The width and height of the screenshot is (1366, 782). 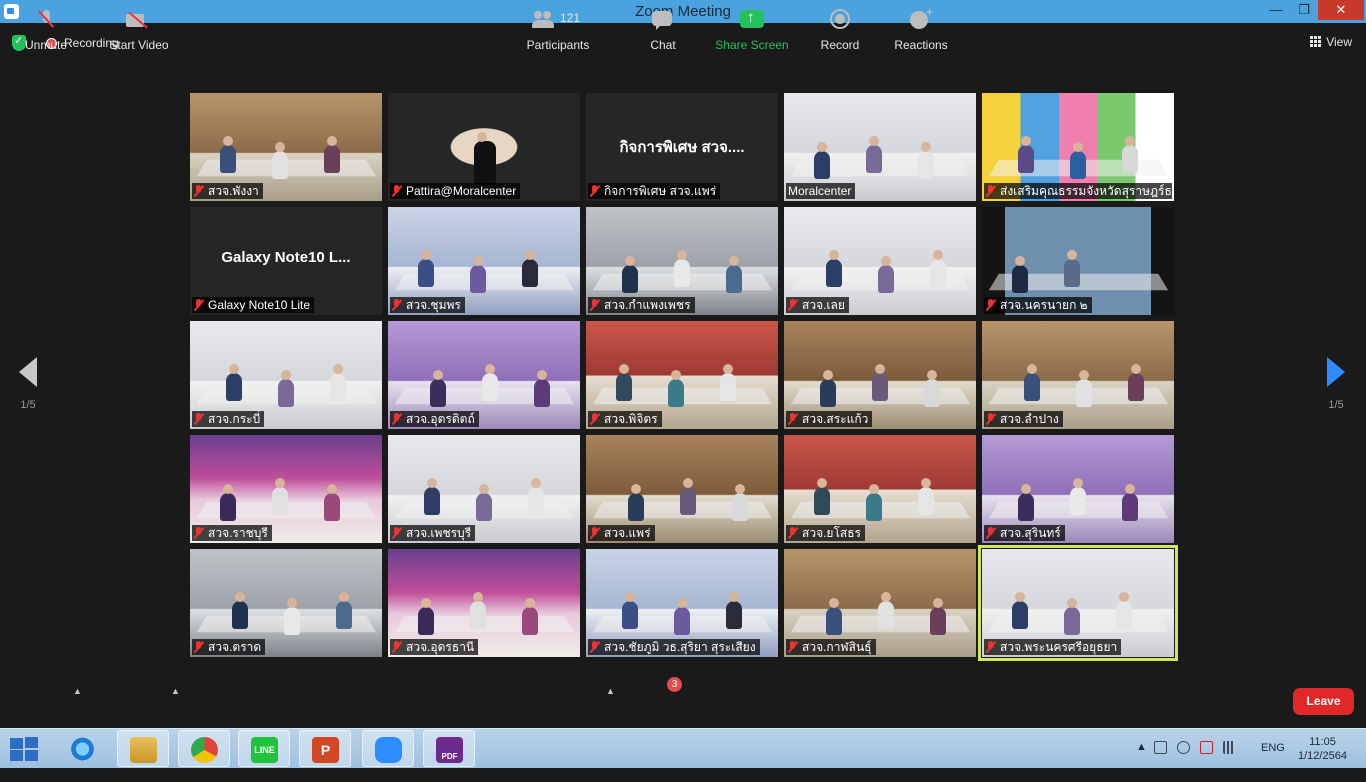 I want to click on show-hidden-icons-icon: ▲, so click(x=1141, y=747).